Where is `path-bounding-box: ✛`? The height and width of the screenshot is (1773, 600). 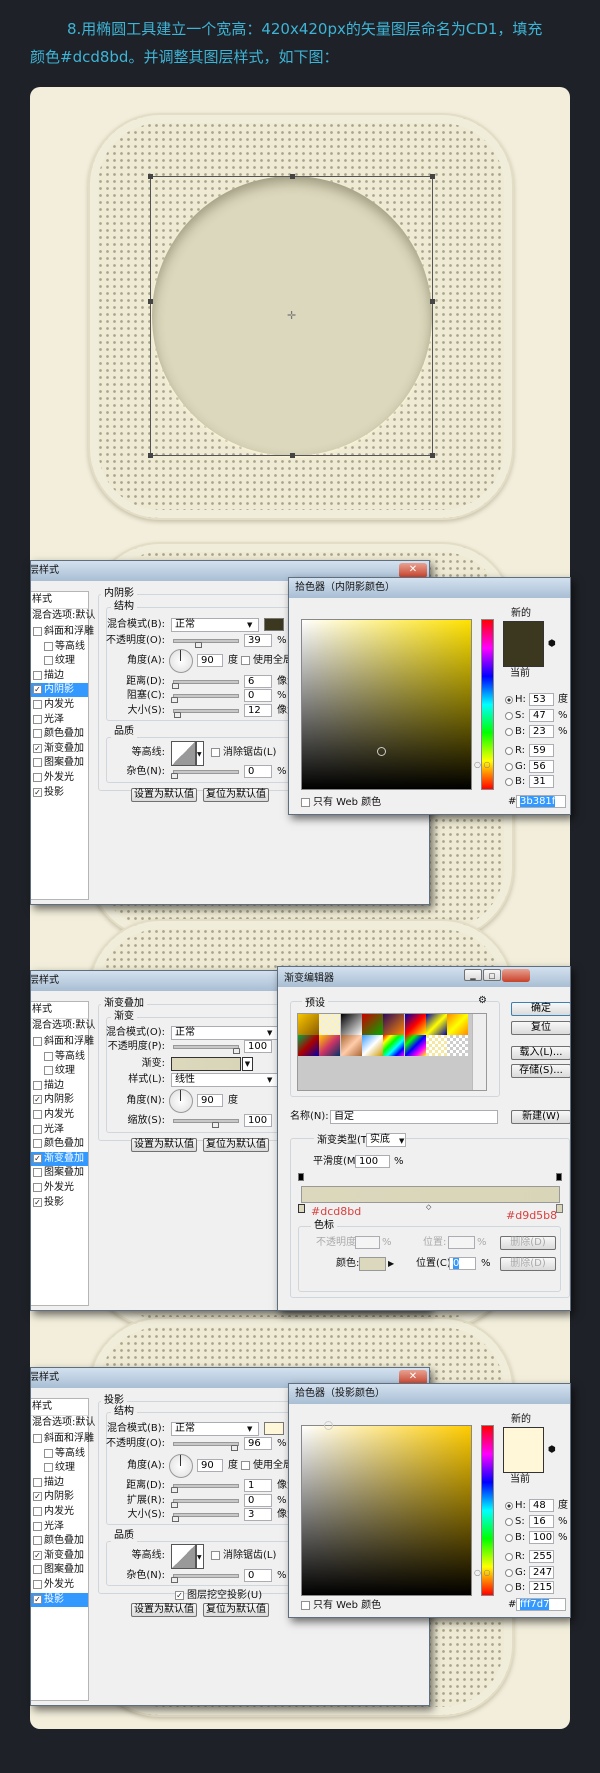 path-bounding-box: ✛ is located at coordinates (291, 316).